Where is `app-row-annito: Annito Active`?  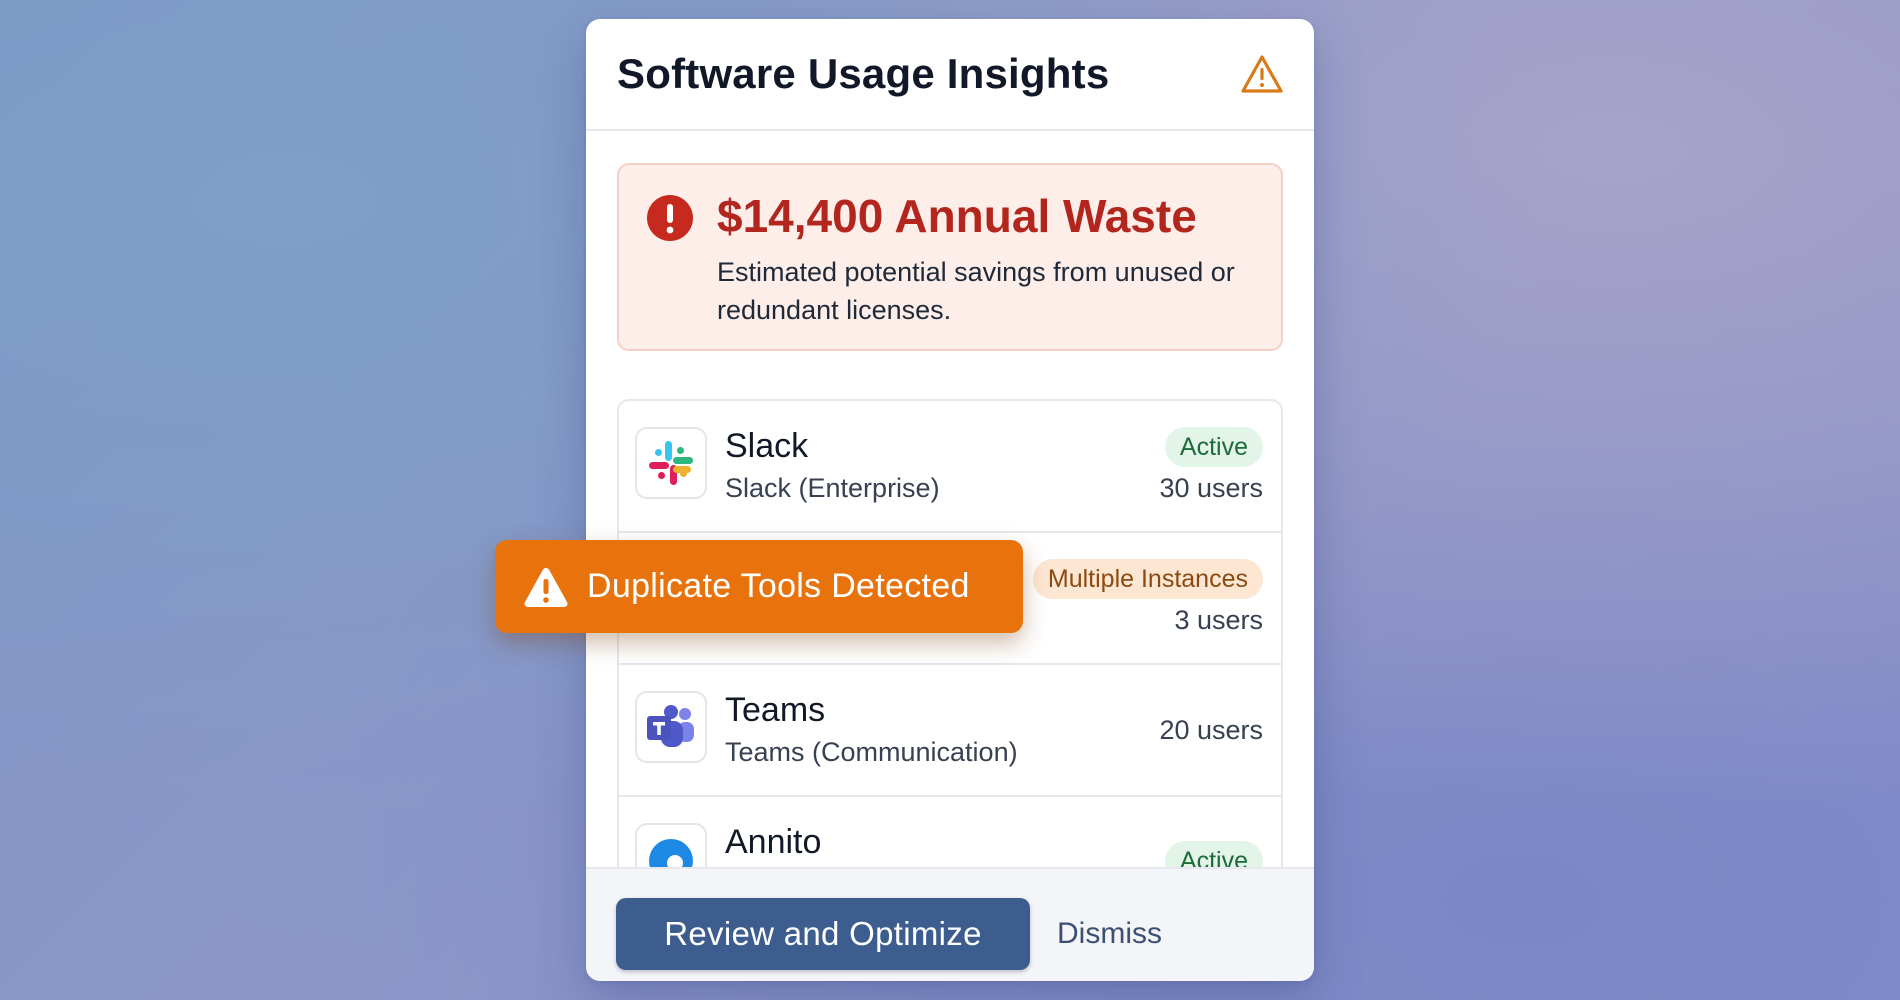
app-row-annito: Annito Active is located at coordinates (950, 833).